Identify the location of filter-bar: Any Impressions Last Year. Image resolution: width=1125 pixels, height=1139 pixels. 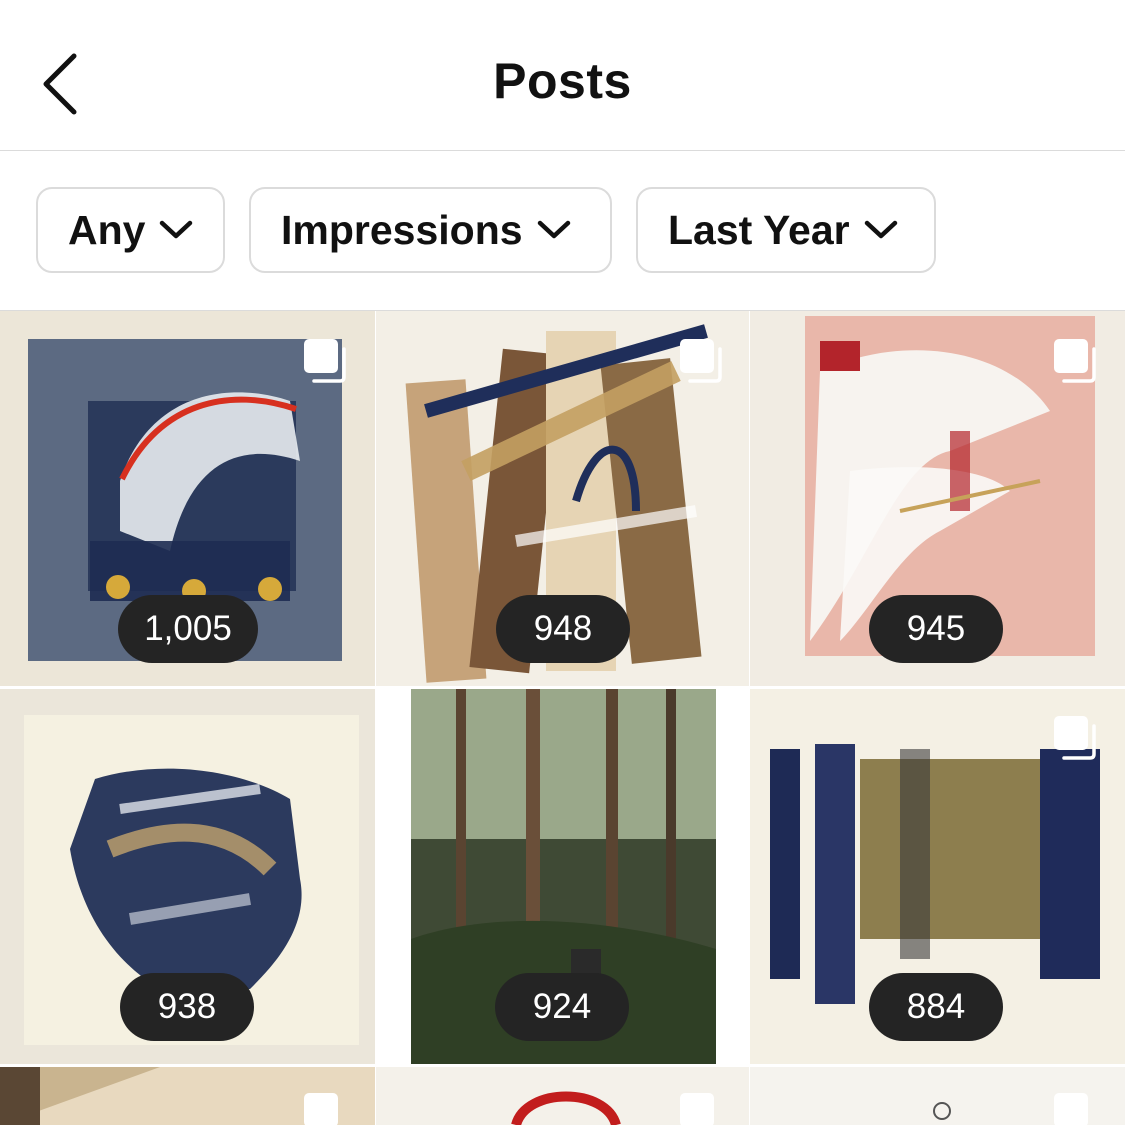
(562, 231).